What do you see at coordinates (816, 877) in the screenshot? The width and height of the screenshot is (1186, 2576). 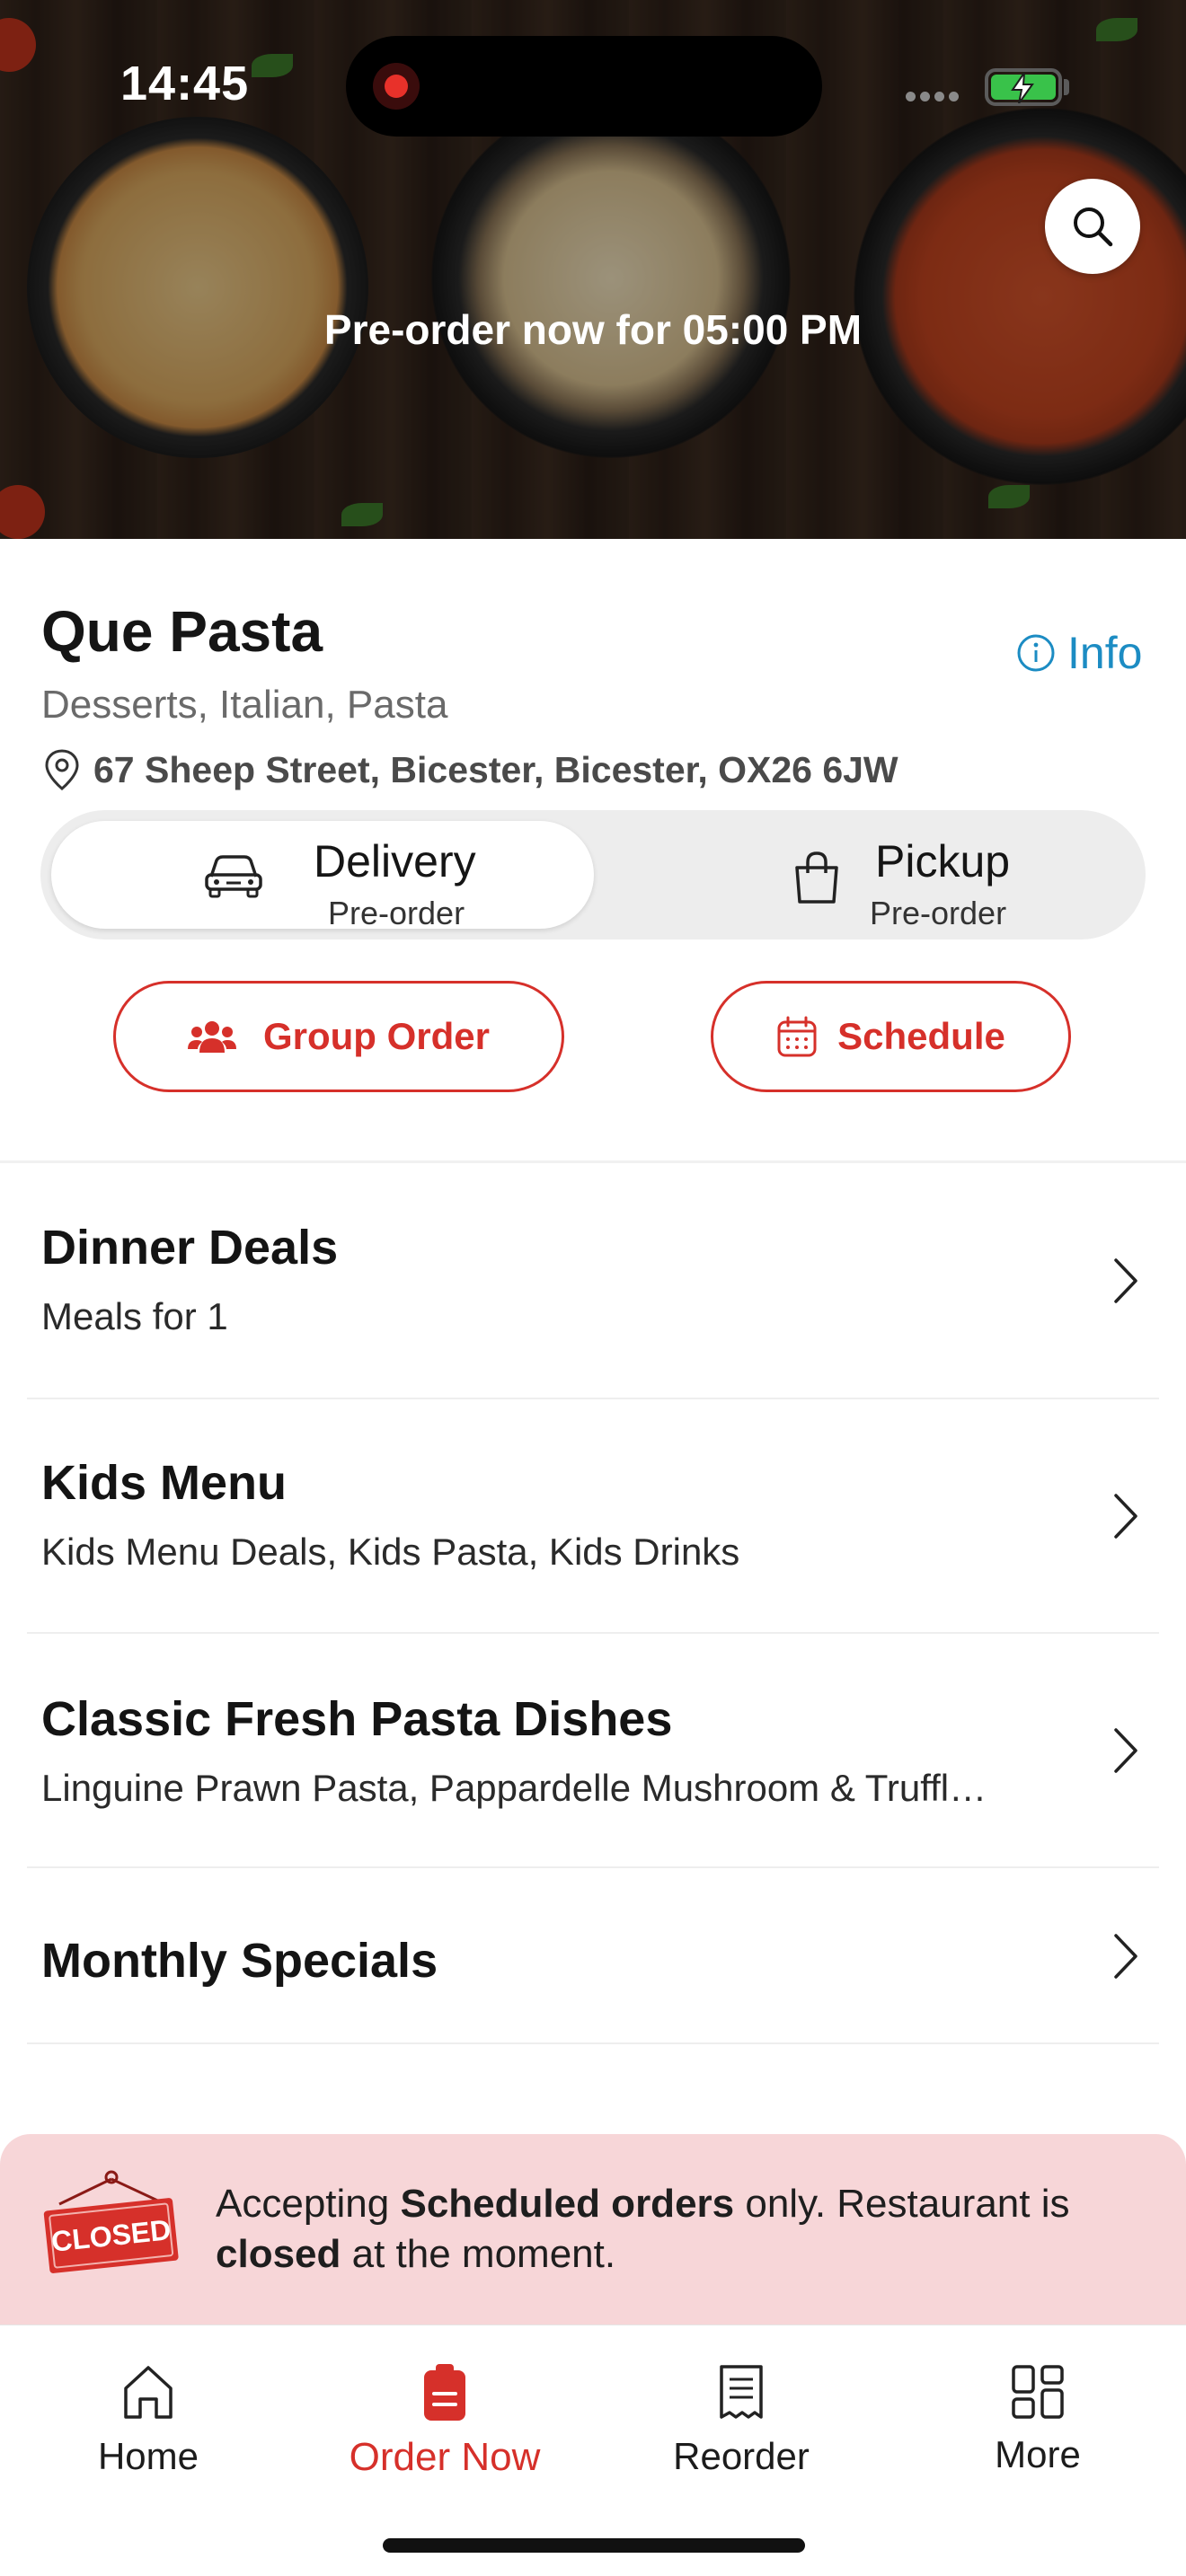 I see `shopping-bag-icon` at bounding box center [816, 877].